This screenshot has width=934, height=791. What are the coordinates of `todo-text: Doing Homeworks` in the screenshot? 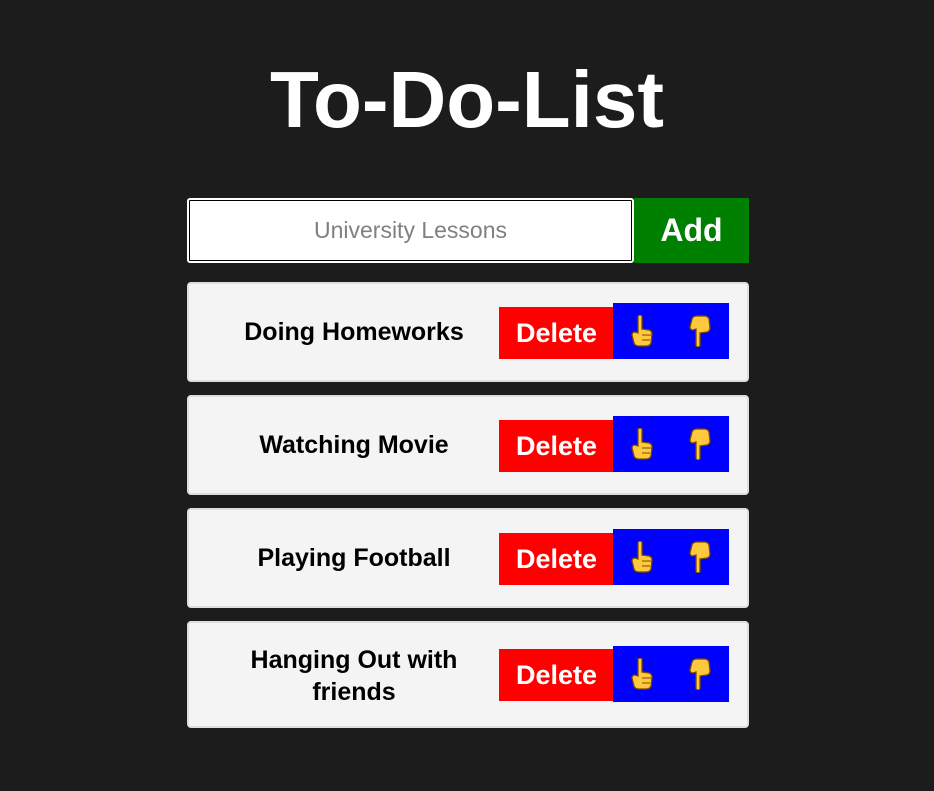 It's located at (354, 332).